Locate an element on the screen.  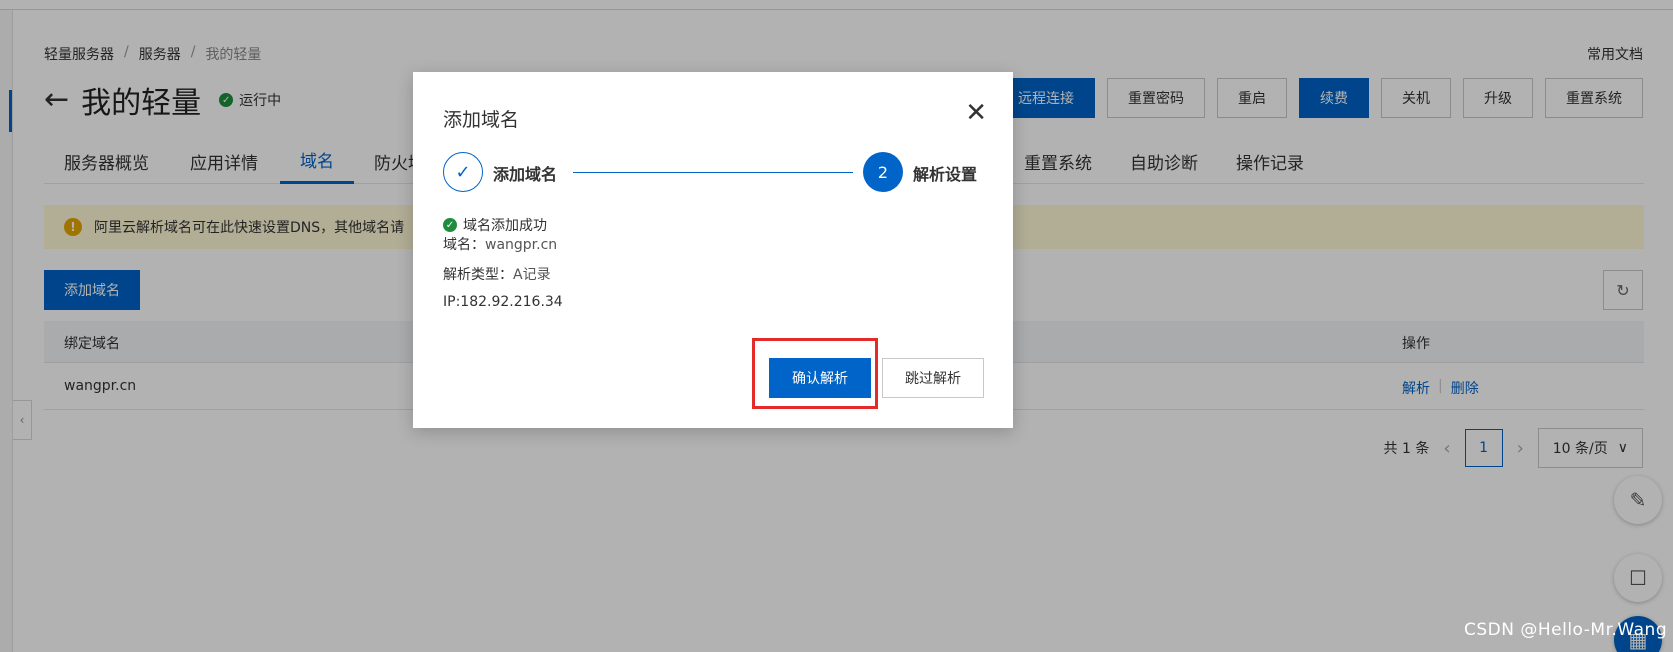
domain-info: 域名：wangpr.cn is located at coordinates (500, 244).